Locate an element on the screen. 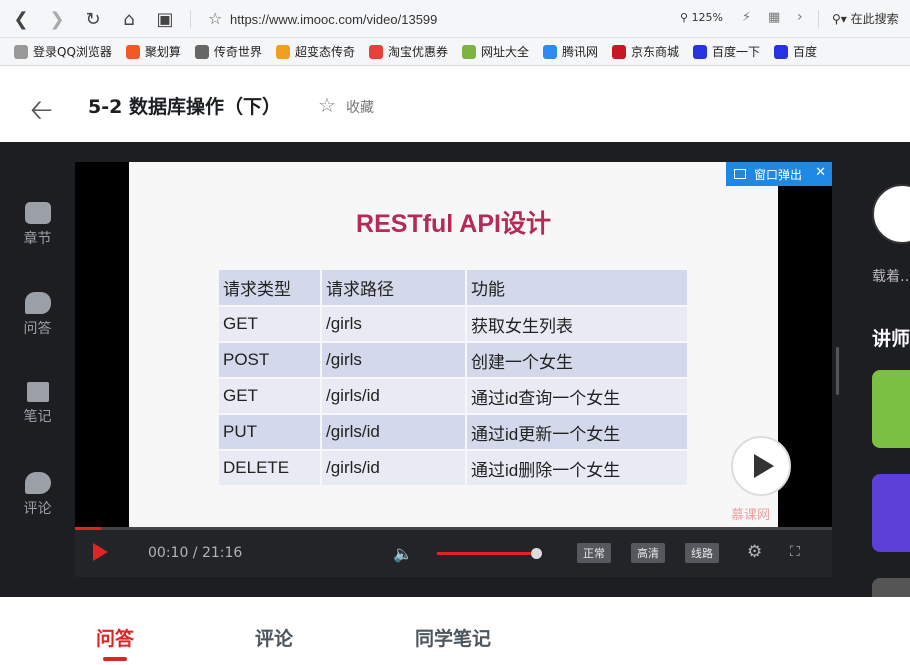 This screenshot has height=665, width=910. close-icon: ✕ is located at coordinates (820, 172).